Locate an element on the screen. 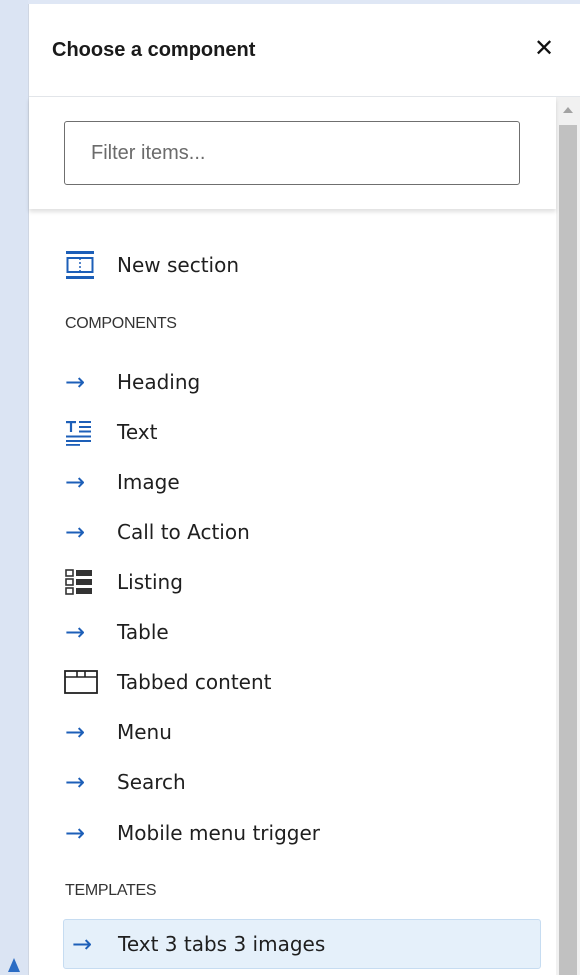 The width and height of the screenshot is (580, 975). component-label: Search is located at coordinates (151, 782).